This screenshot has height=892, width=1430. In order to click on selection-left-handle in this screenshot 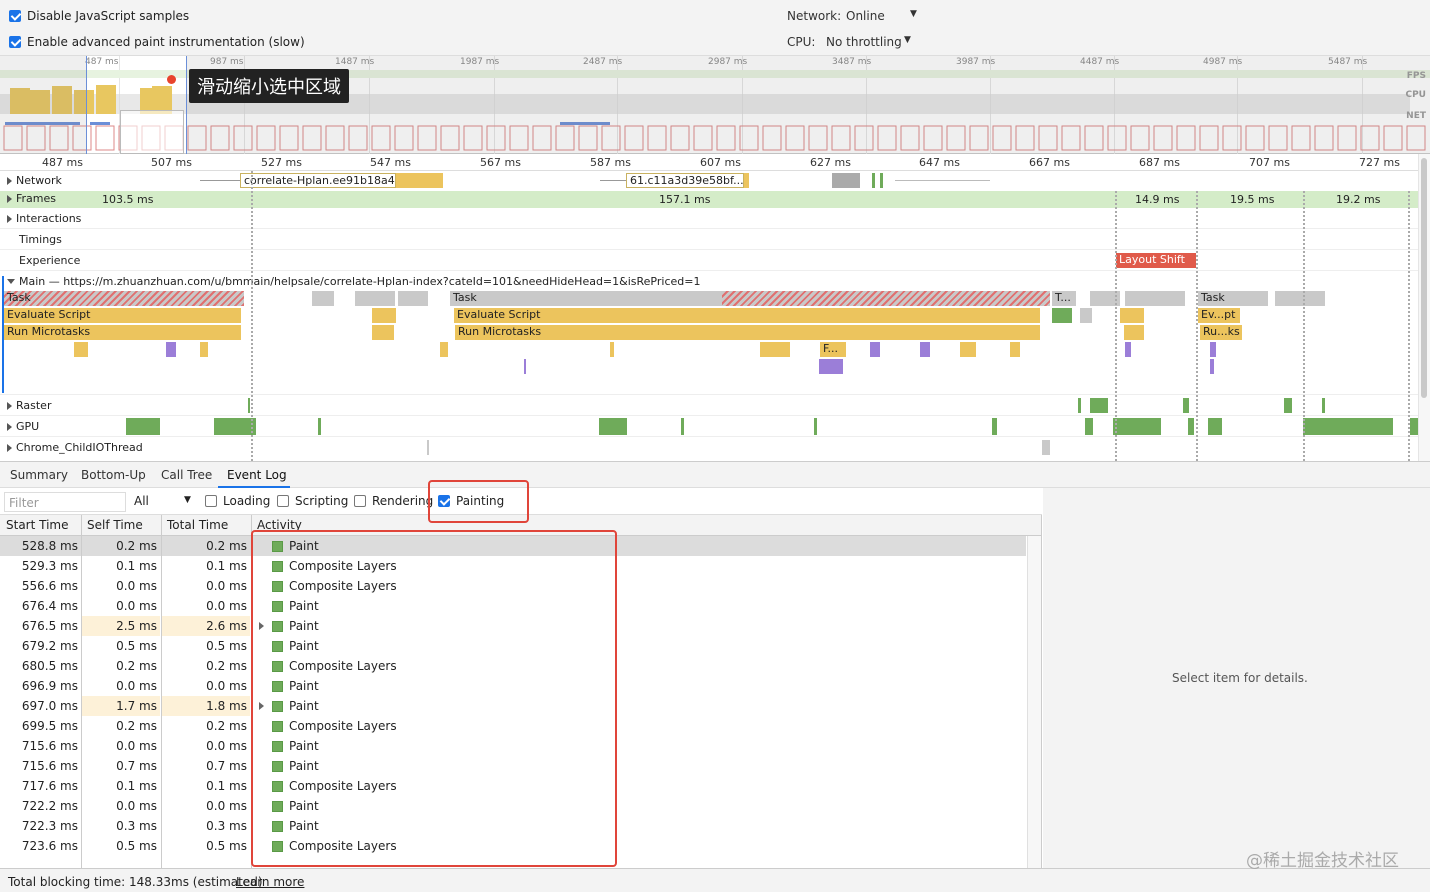, I will do `click(86, 105)`.